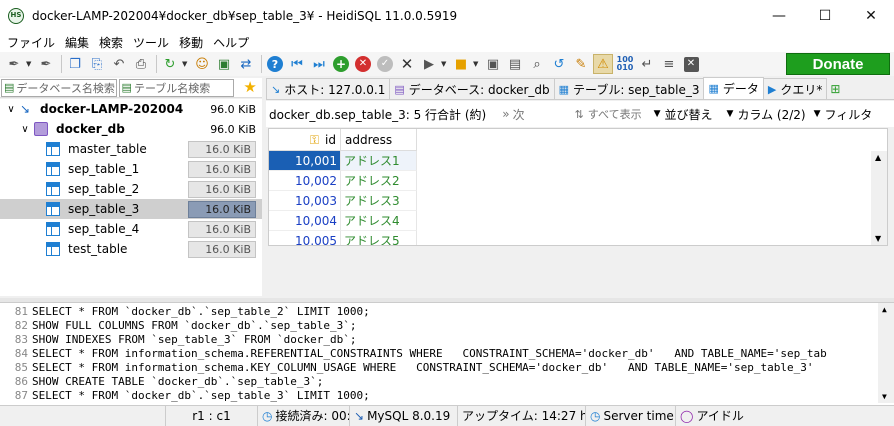 The width and height of the screenshot is (894, 426). I want to click on next-button: » 次, so click(513, 114).